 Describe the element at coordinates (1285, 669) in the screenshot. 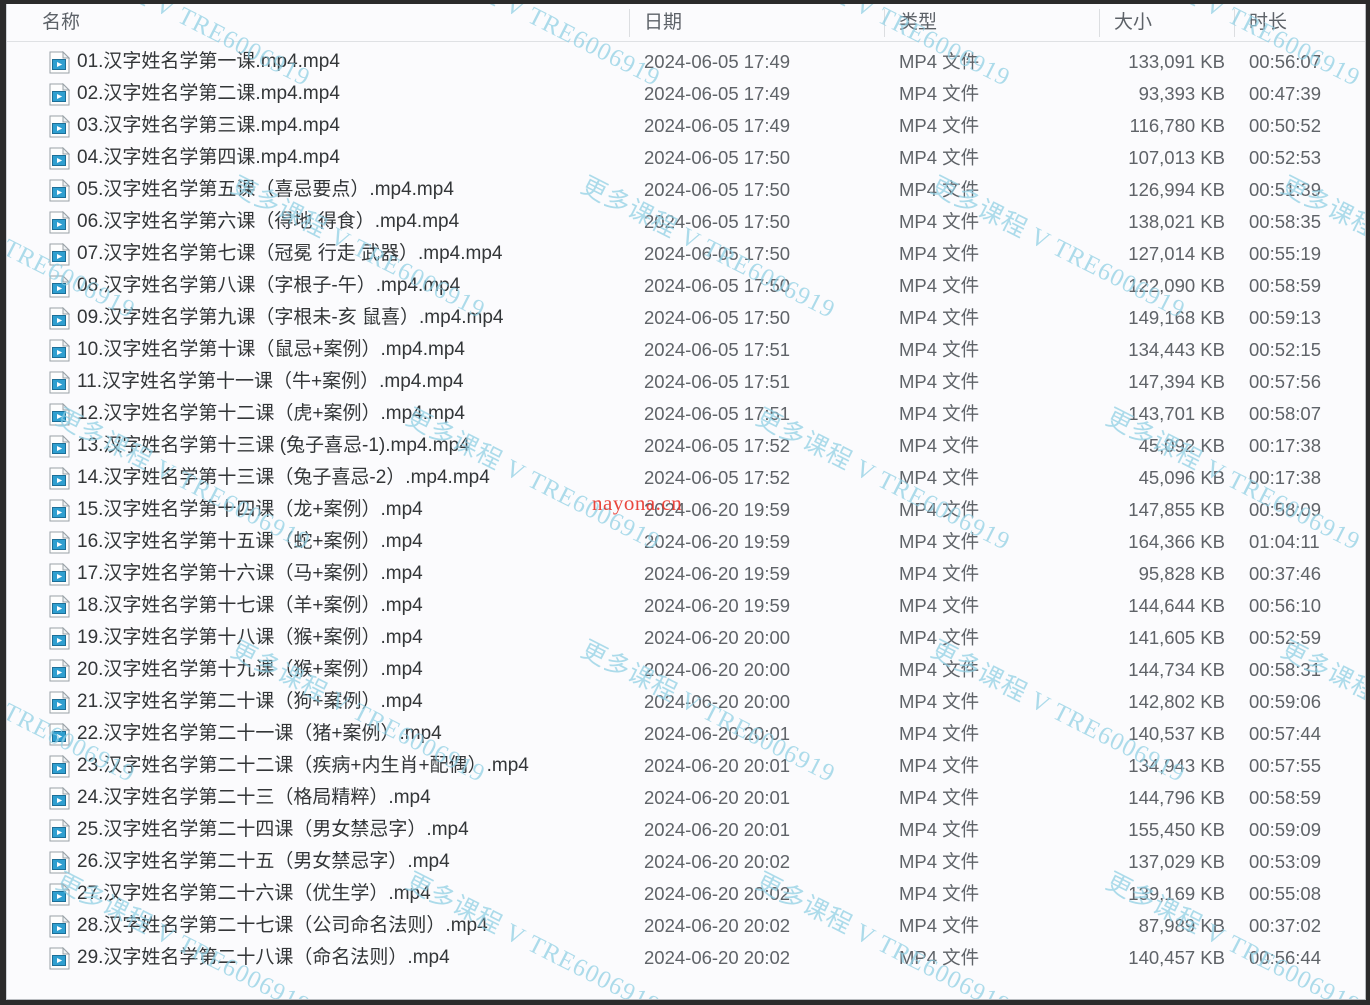

I see `file-duration-cell: 00:58:31` at that location.